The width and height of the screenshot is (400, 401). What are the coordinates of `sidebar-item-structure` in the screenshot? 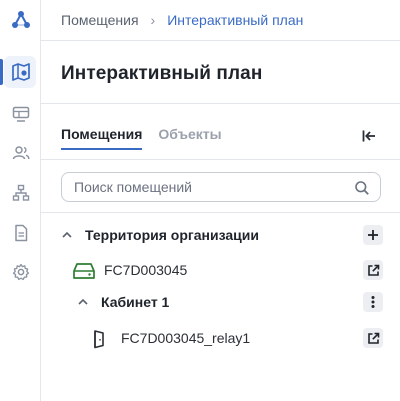 It's located at (20, 193).